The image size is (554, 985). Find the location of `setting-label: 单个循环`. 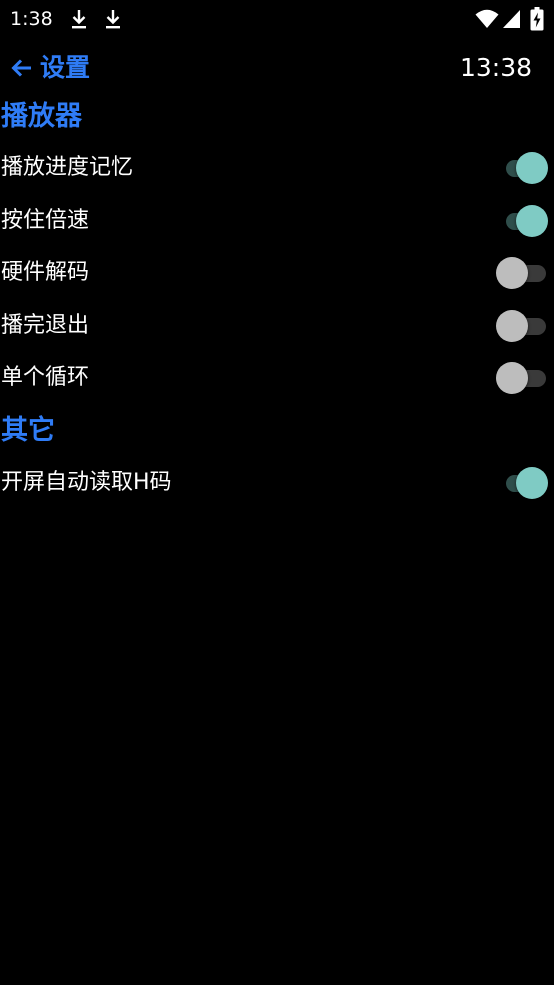

setting-label: 单个循环 is located at coordinates (45, 377).